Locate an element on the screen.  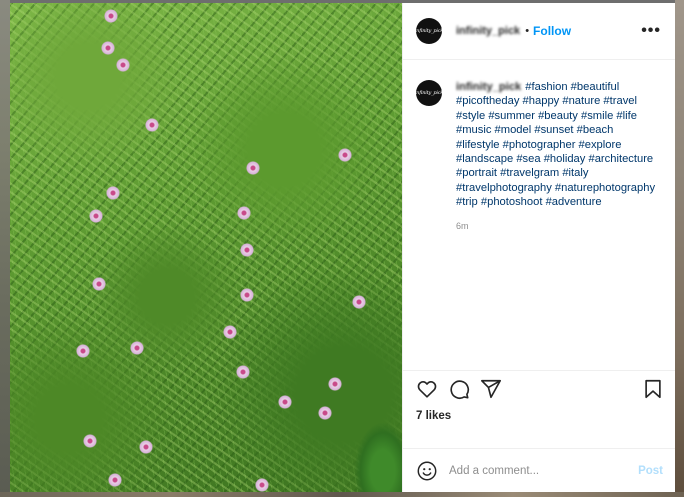
heart-icon is located at coordinates (427, 389).